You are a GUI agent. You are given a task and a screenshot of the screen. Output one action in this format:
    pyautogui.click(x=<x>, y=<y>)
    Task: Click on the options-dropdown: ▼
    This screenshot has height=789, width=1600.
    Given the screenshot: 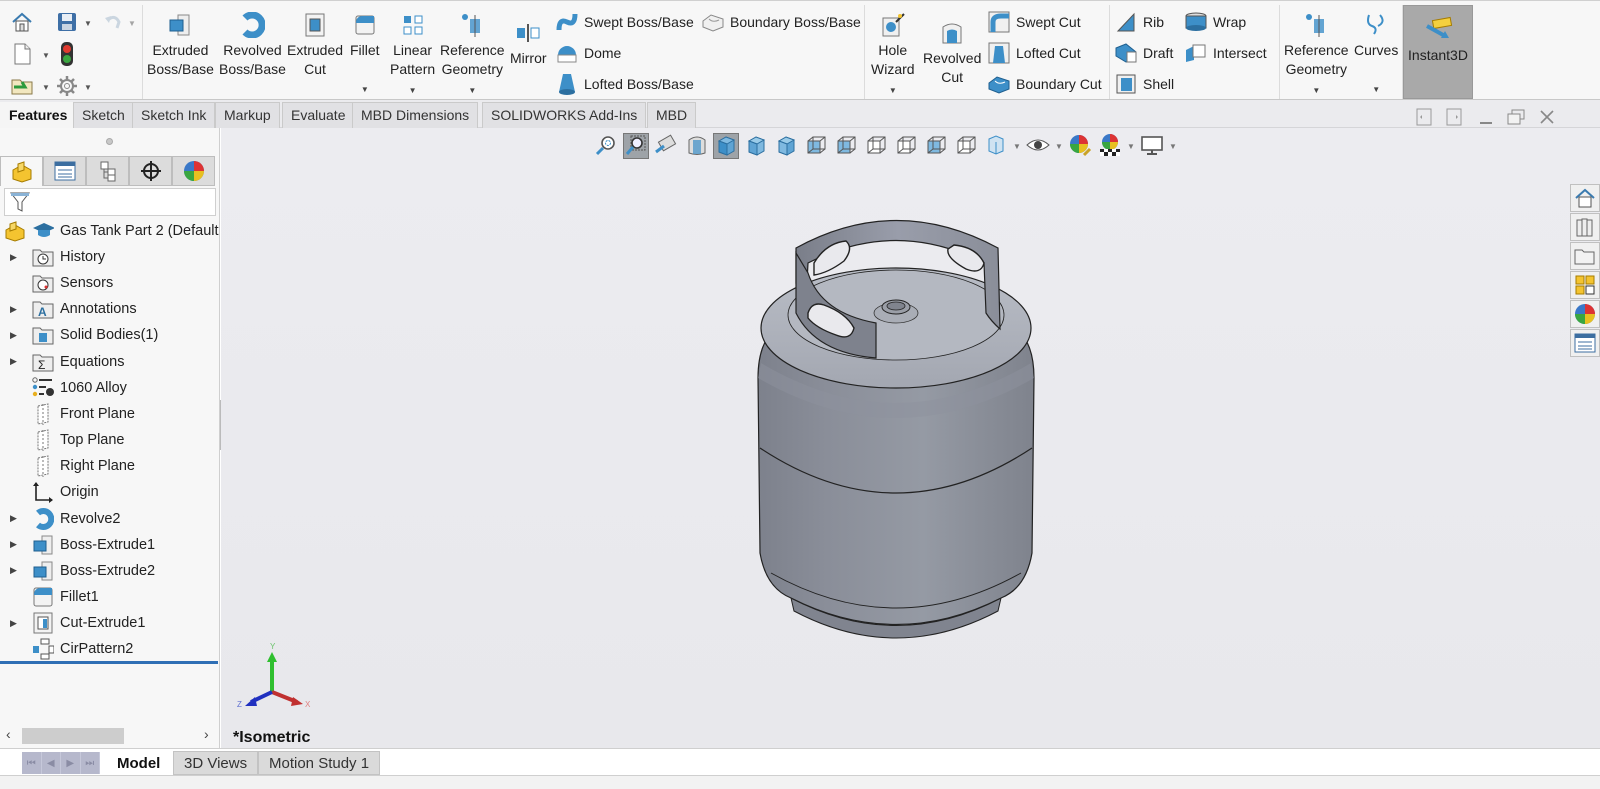 What is the action you would take?
    pyautogui.click(x=88, y=87)
    